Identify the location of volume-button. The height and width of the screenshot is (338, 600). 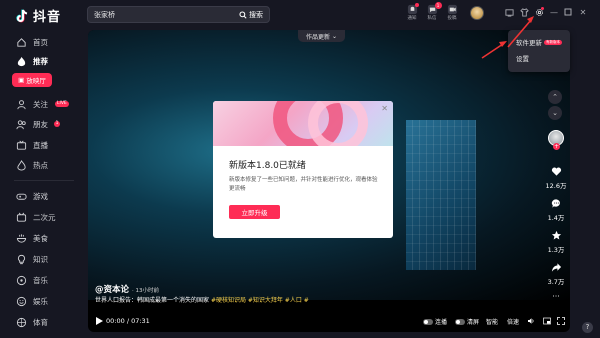
(531, 321).